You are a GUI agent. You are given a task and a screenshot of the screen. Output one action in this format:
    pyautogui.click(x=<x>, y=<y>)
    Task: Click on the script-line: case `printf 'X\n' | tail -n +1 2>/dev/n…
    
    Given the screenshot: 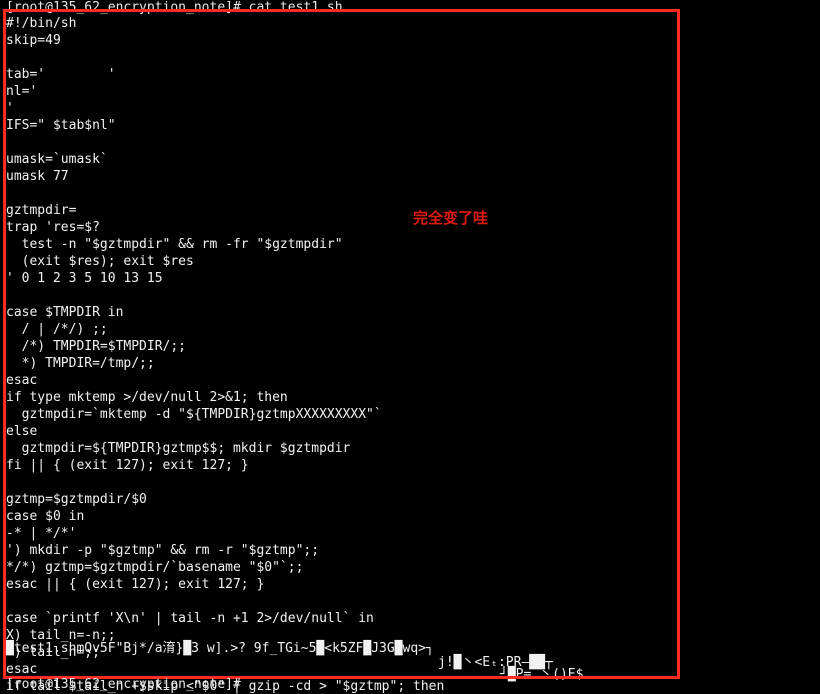 What is the action you would take?
    pyautogui.click(x=190, y=618)
    